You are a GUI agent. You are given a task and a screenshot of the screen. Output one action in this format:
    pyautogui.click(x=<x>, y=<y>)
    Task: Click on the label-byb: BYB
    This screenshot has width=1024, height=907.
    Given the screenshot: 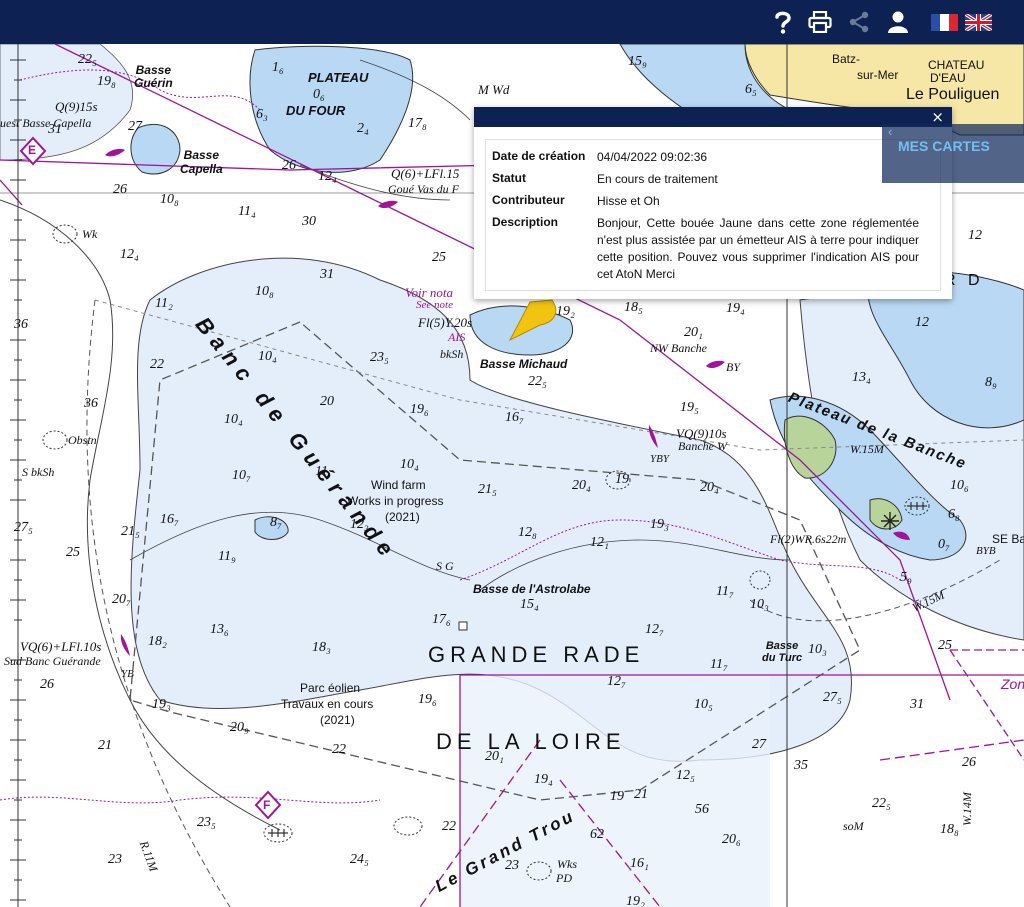 What is the action you would take?
    pyautogui.click(x=986, y=551)
    